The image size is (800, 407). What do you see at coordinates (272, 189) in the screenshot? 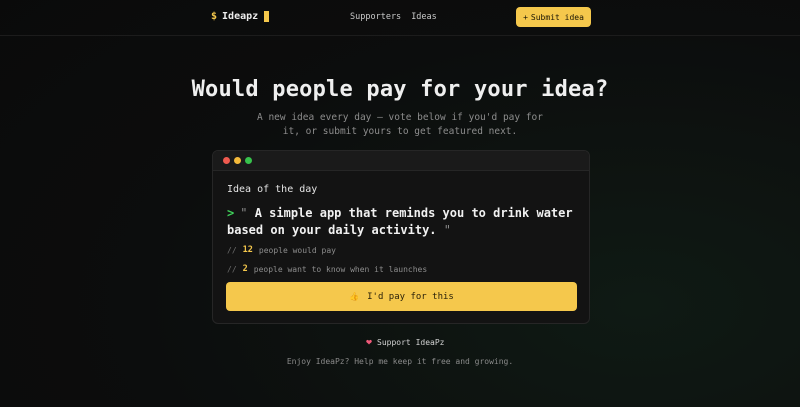
I see `idea-of-day-label: Idea of the day` at bounding box center [272, 189].